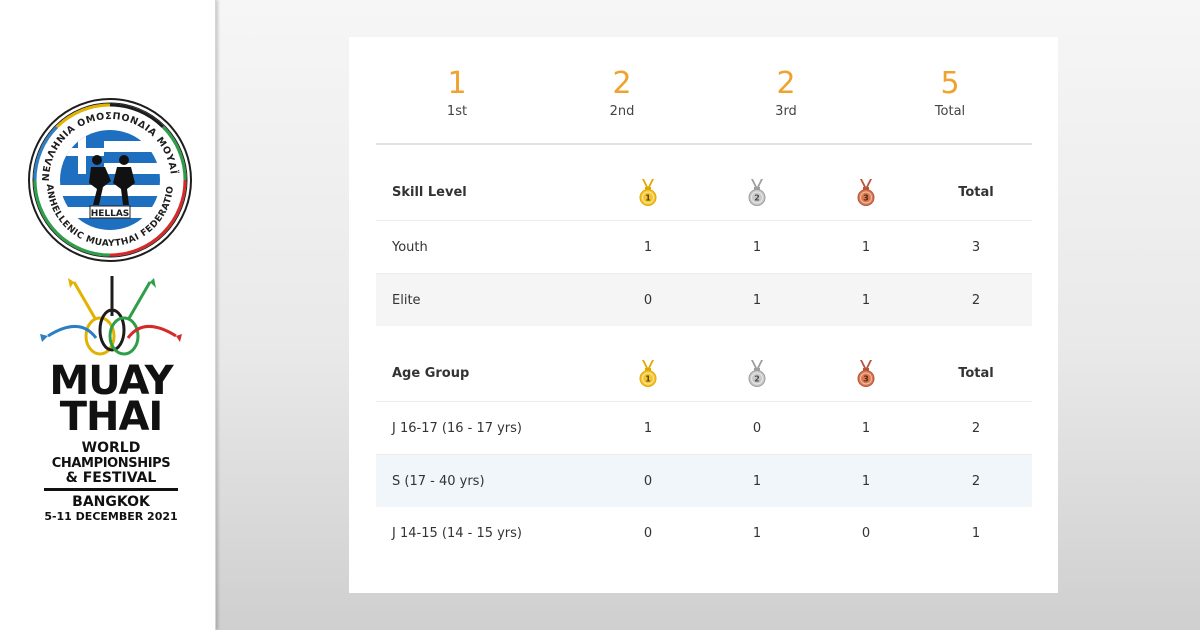  What do you see at coordinates (950, 111) in the screenshot?
I see `summary-total-label: Total` at bounding box center [950, 111].